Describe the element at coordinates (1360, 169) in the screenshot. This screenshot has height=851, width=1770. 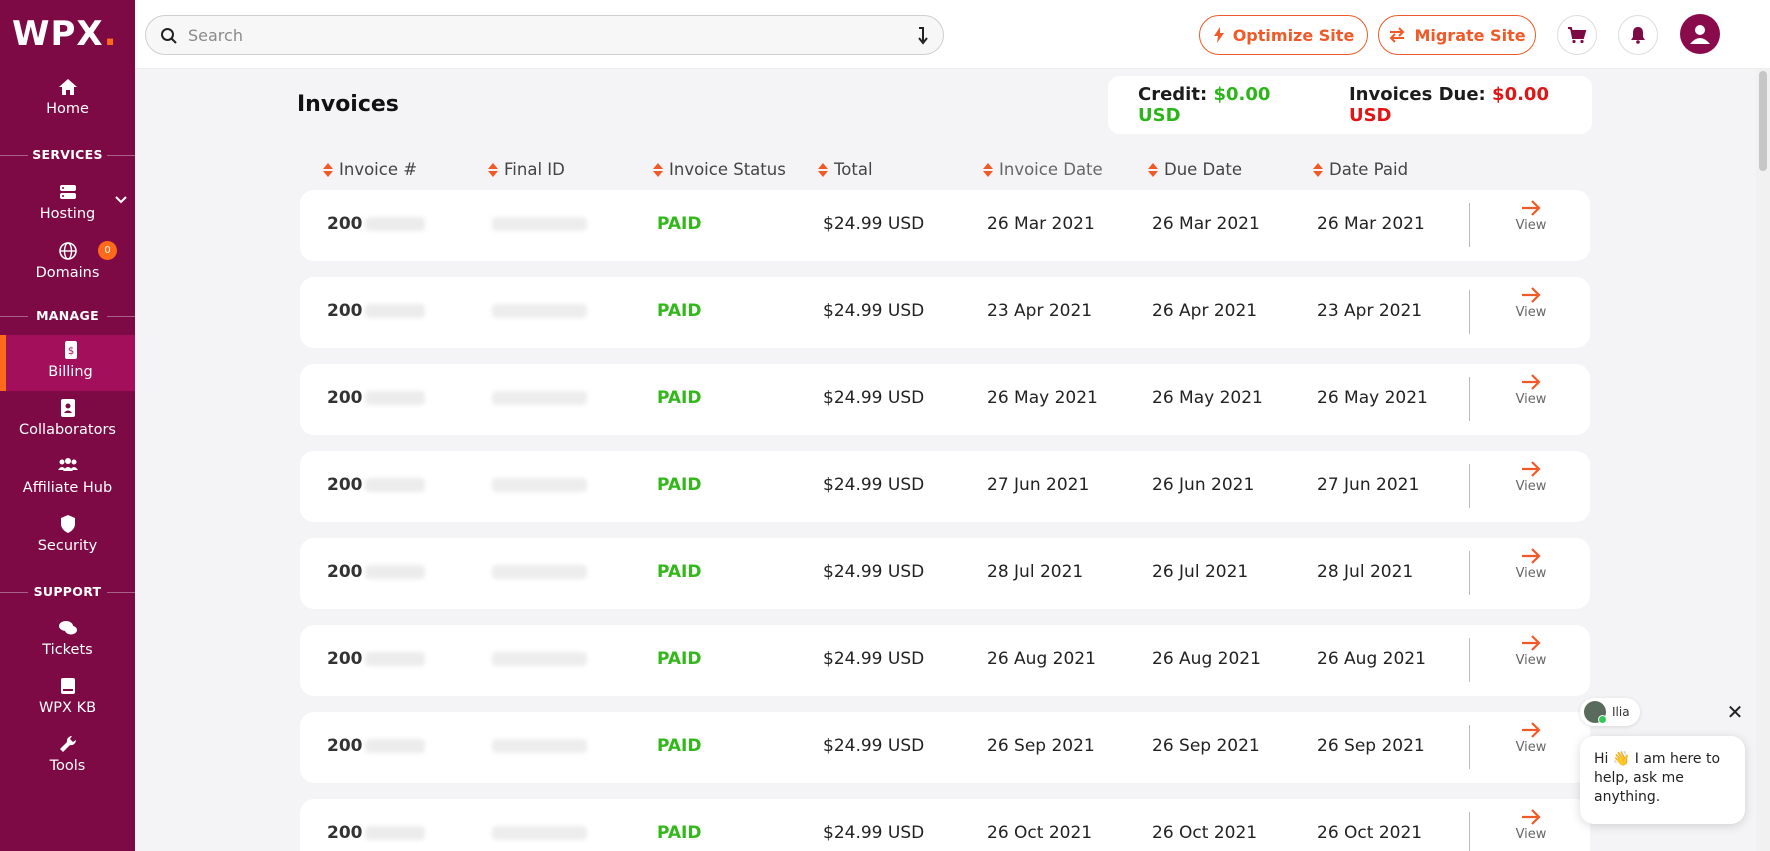
I see `column-header-date-paid: Date Paid` at that location.